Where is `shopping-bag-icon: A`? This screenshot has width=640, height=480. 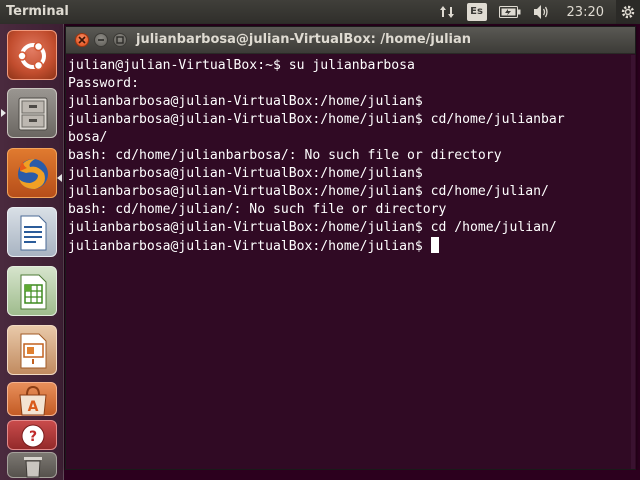
shopping-bag-icon: A is located at coordinates (33, 400).